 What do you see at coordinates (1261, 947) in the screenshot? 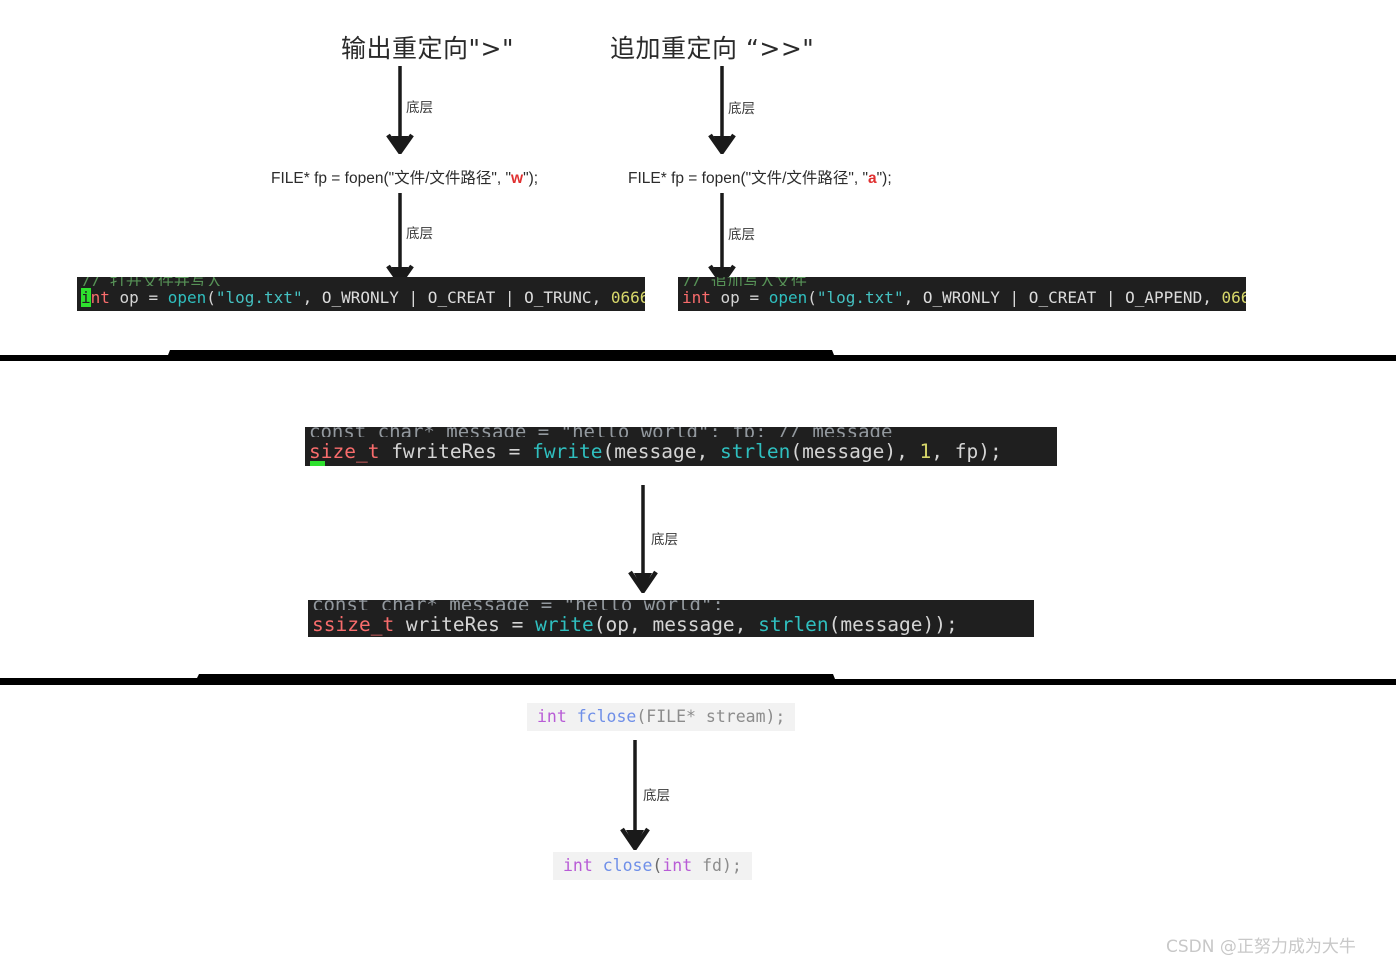
I see `watermark-csdn: CSDN @正努力成为大牛` at bounding box center [1261, 947].